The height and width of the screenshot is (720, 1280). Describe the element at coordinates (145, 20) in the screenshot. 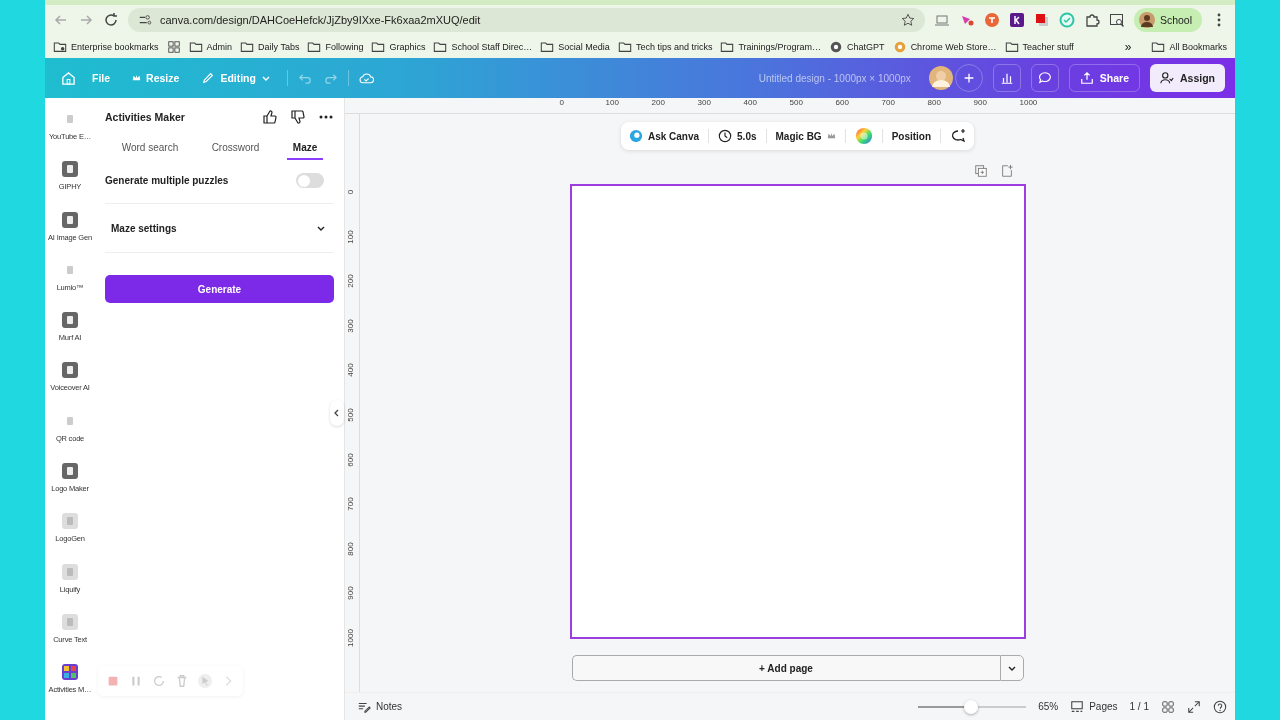

I see `site-settings-icon` at that location.